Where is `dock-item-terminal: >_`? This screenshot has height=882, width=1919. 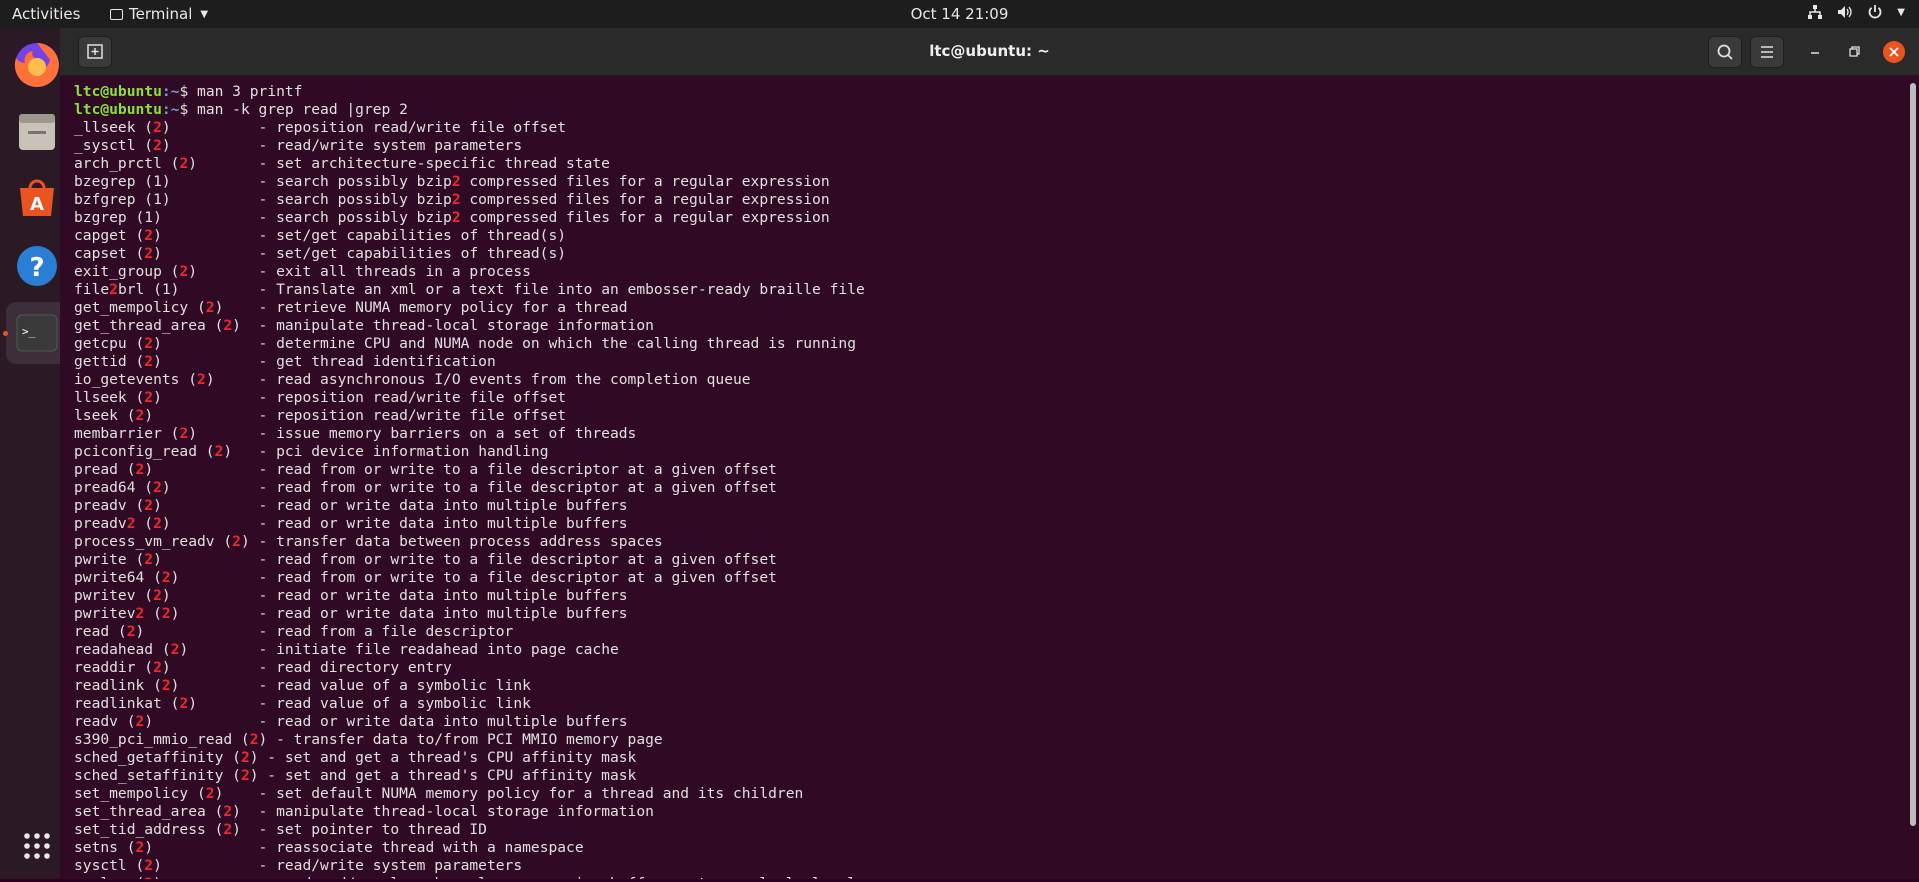
dock-item-terminal: >_ is located at coordinates (37, 333).